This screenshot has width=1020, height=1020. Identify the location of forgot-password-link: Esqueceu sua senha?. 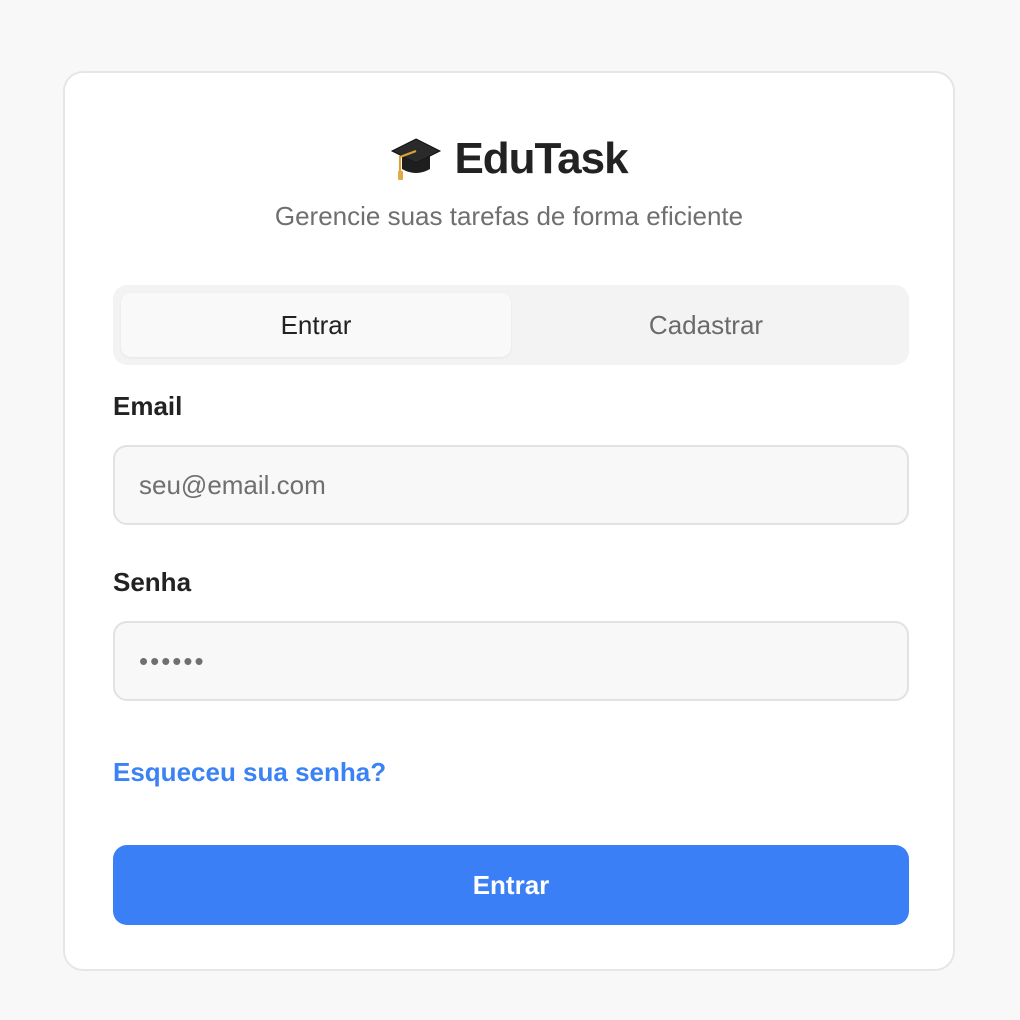
(249, 772).